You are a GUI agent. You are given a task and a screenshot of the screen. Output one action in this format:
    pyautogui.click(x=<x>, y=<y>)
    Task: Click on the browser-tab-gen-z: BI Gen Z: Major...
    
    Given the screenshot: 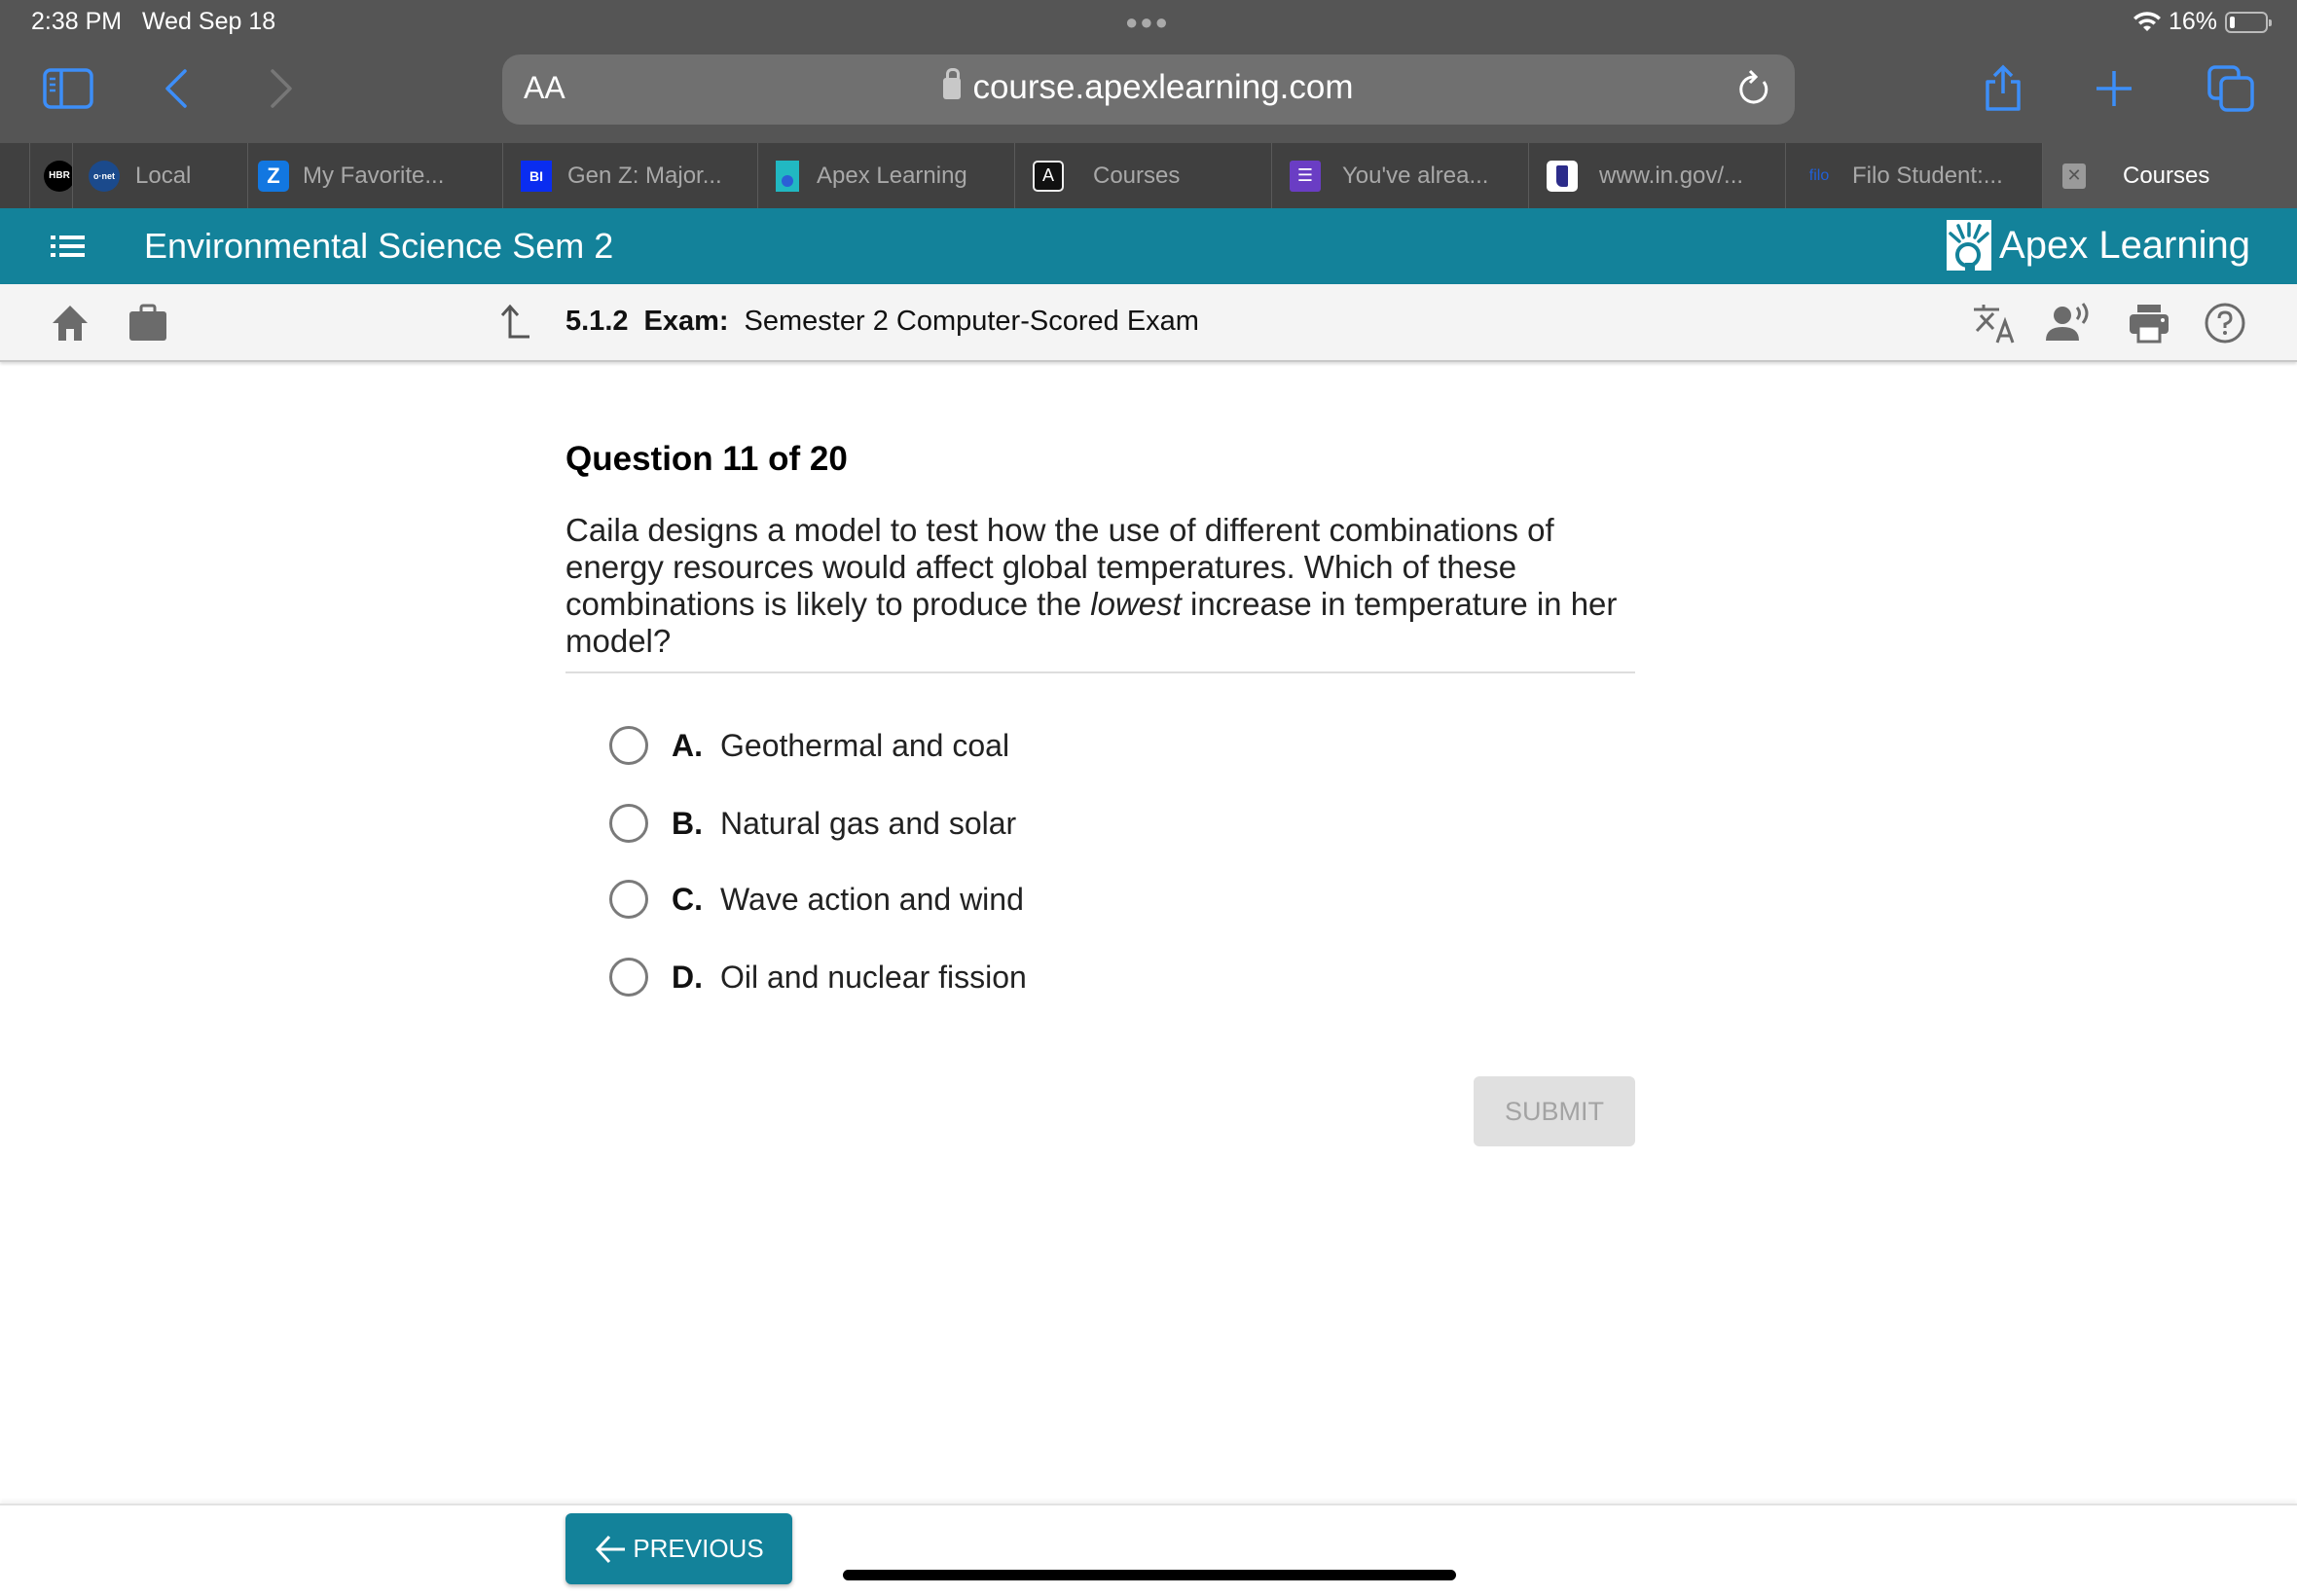 What is the action you would take?
    pyautogui.click(x=629, y=176)
    